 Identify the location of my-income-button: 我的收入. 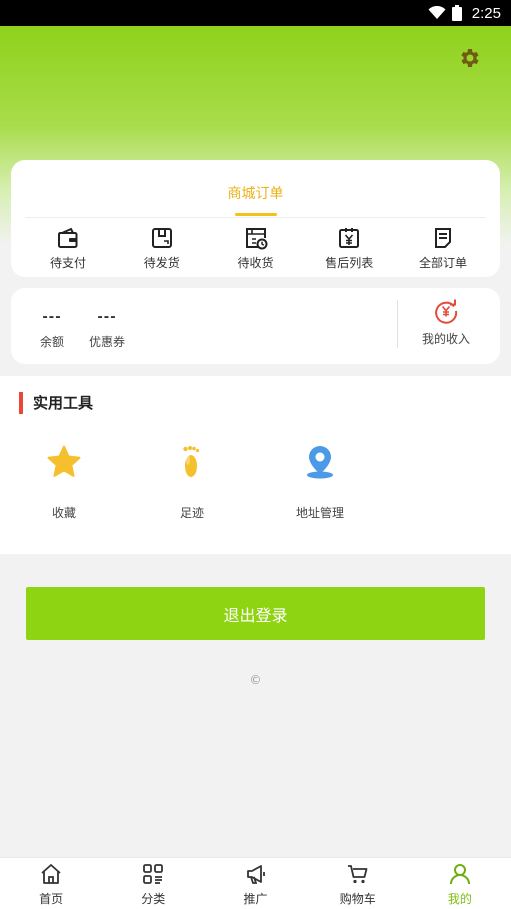
(446, 322).